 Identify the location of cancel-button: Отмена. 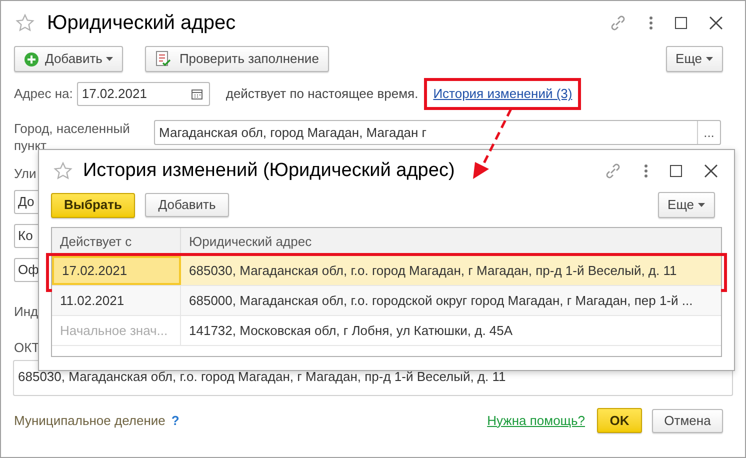
(687, 420).